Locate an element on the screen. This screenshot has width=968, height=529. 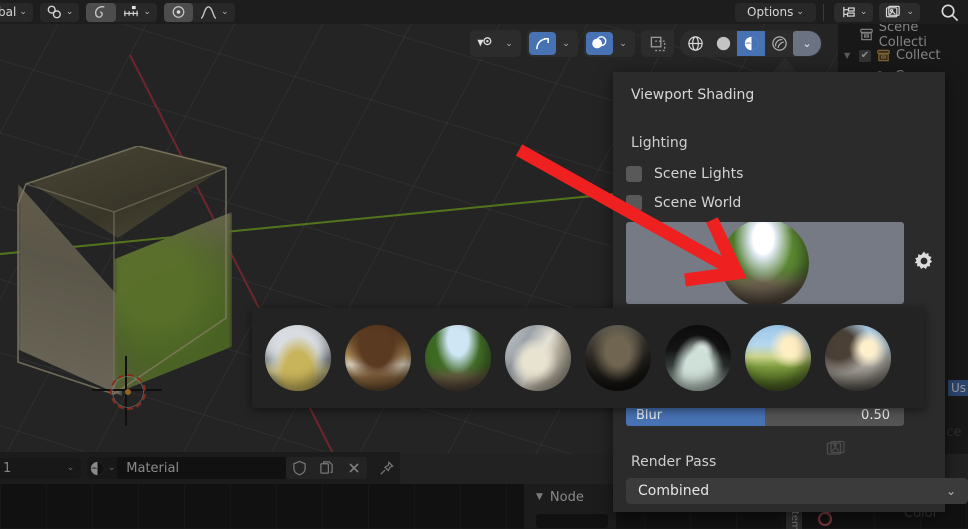
node-panel: ▼ Node is located at coordinates (570, 506).